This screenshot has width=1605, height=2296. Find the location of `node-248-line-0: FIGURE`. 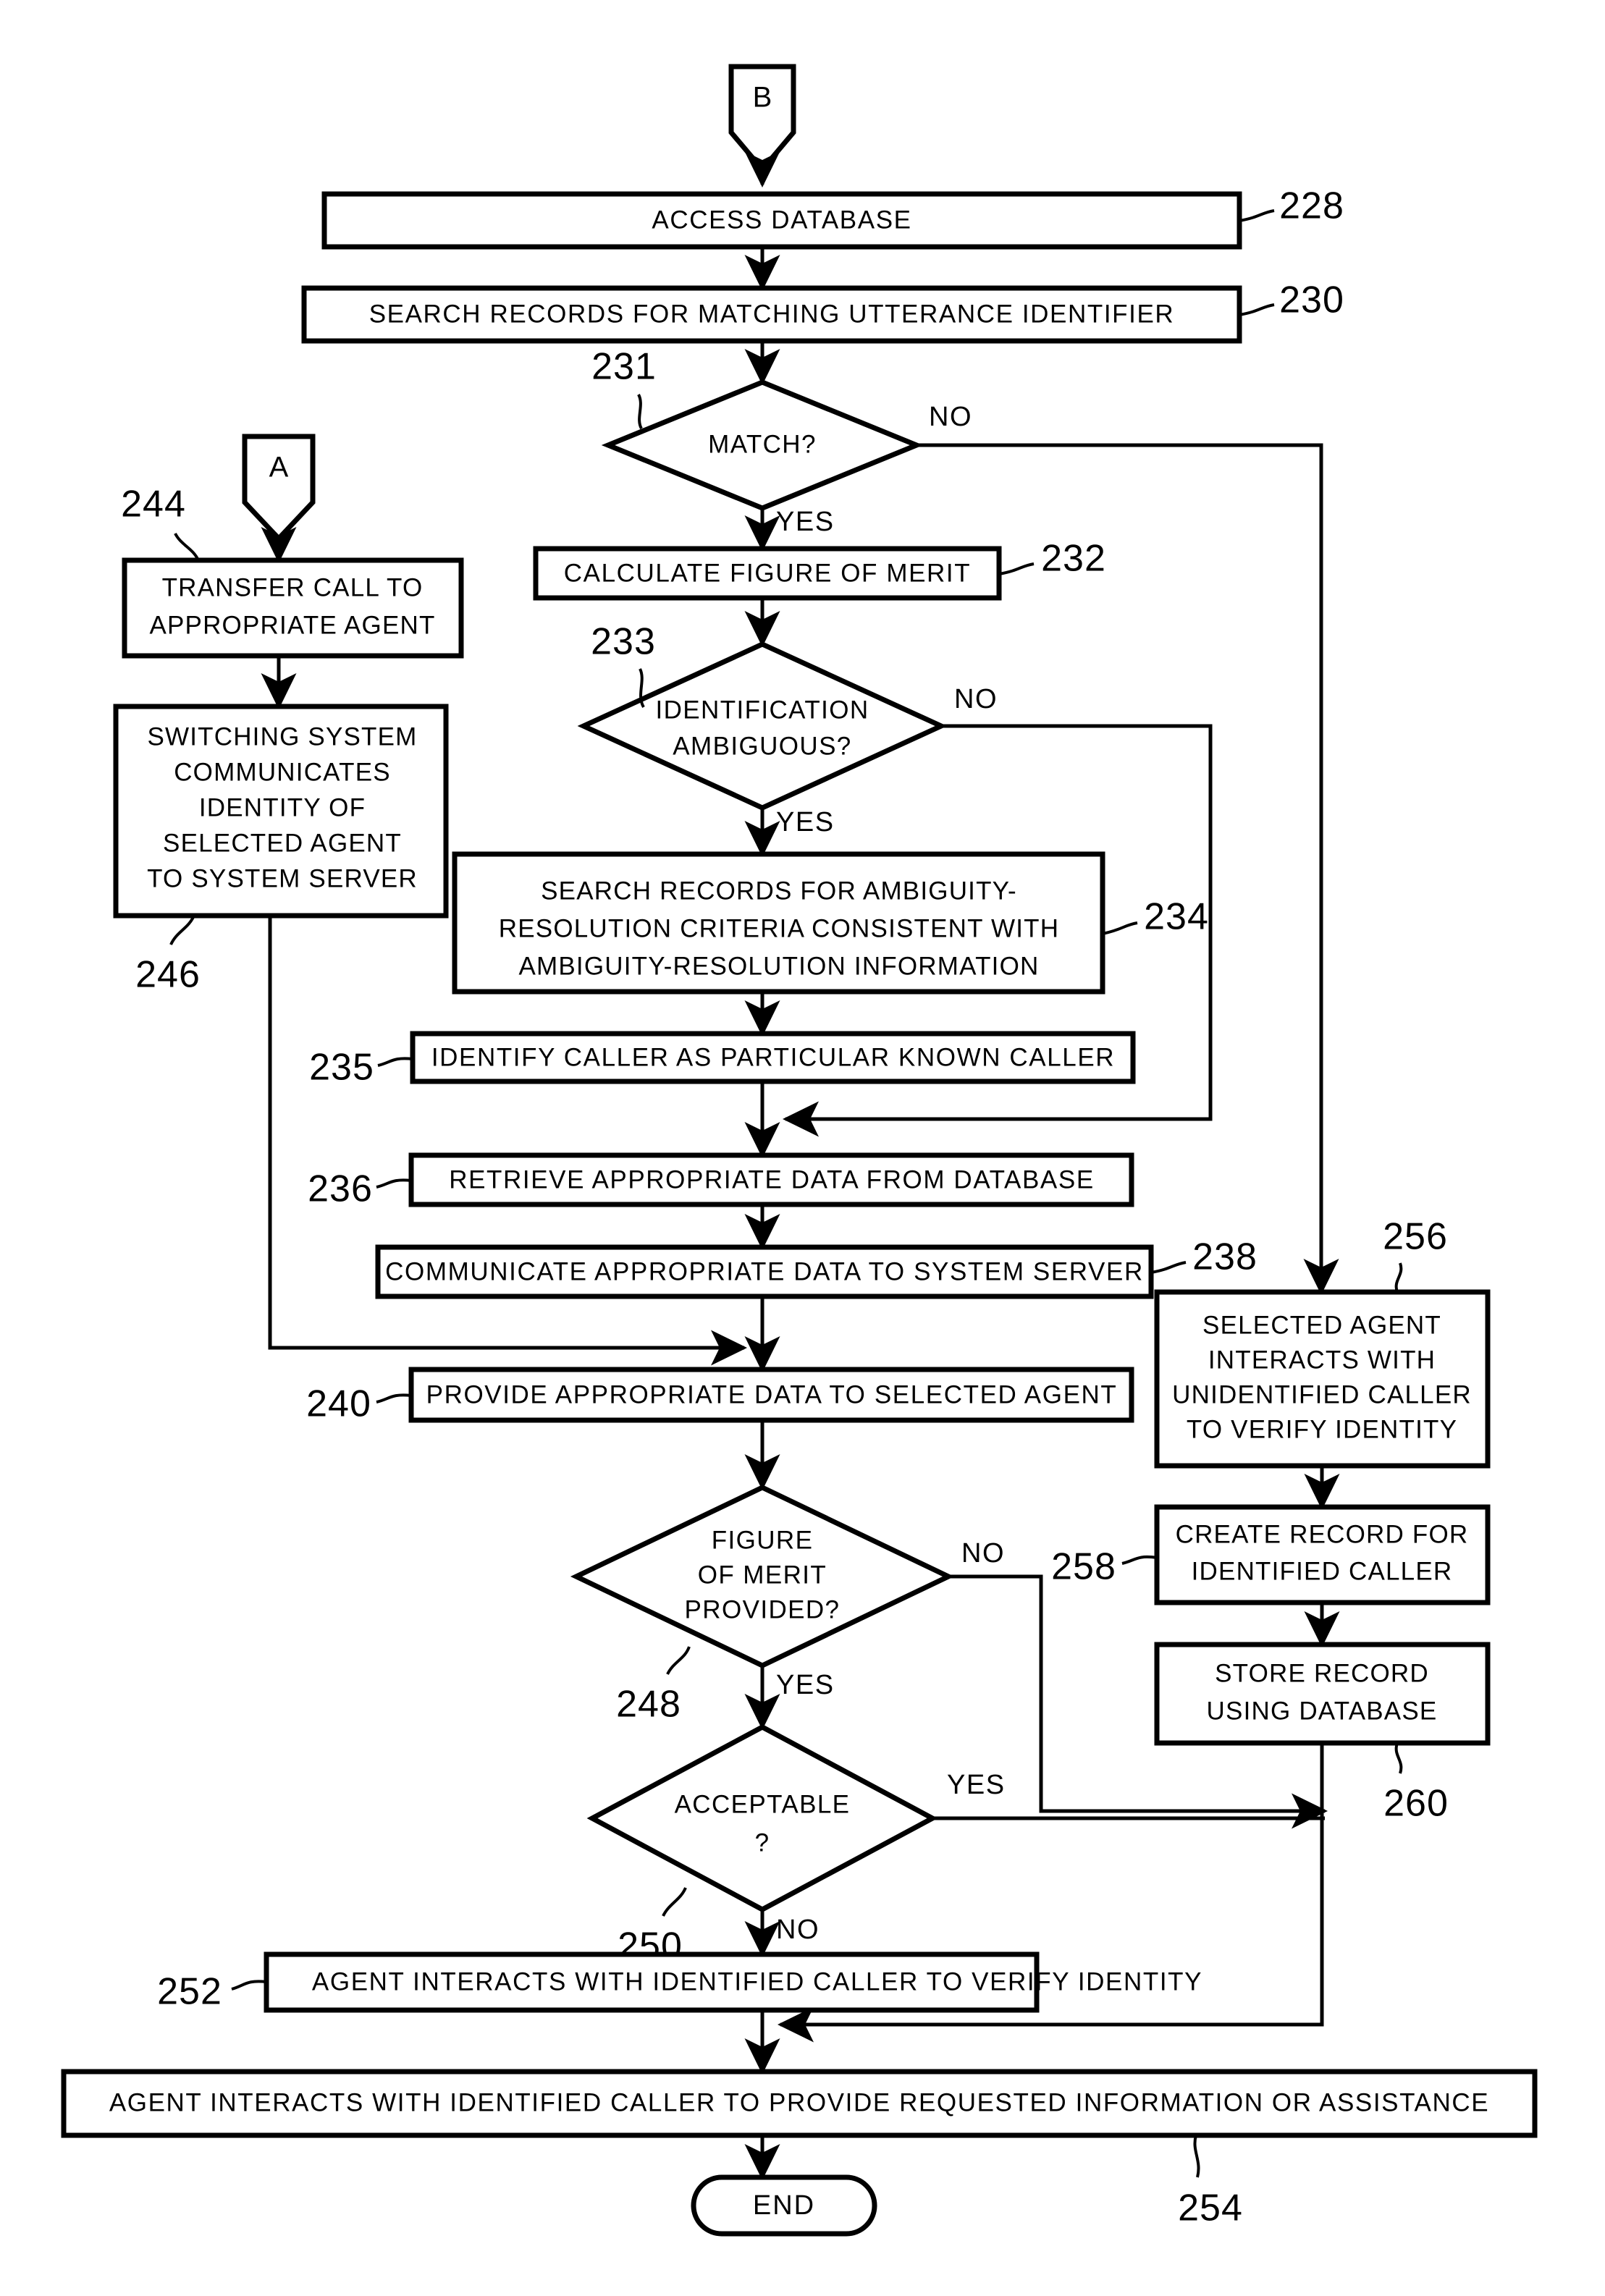

node-248-line-0: FIGURE is located at coordinates (763, 1540).